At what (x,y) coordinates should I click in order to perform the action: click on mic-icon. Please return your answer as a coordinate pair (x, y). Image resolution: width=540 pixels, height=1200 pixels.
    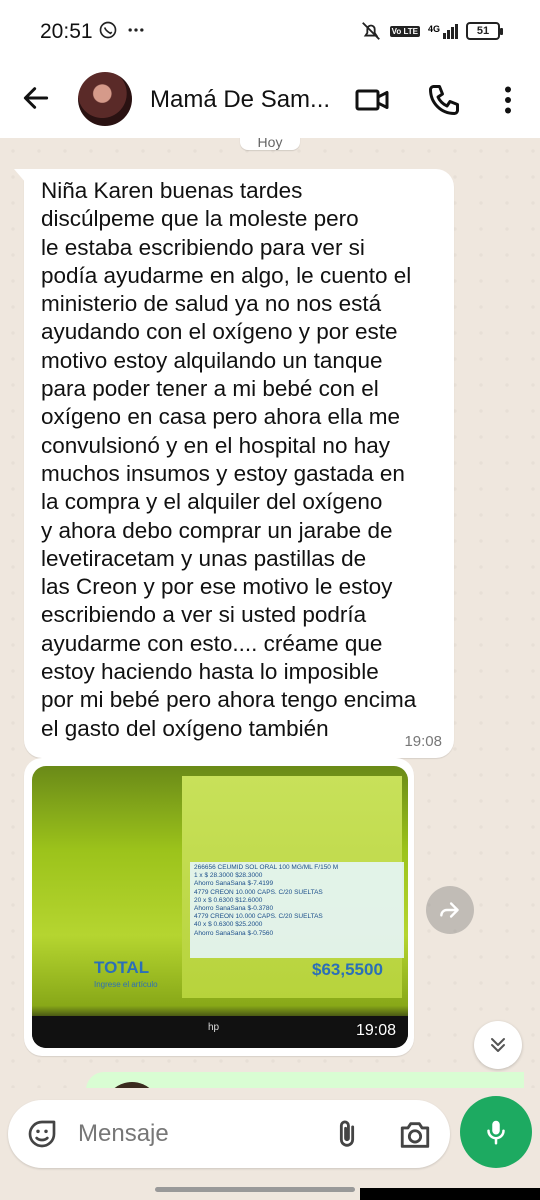
    Looking at the image, I should click on (496, 1132).